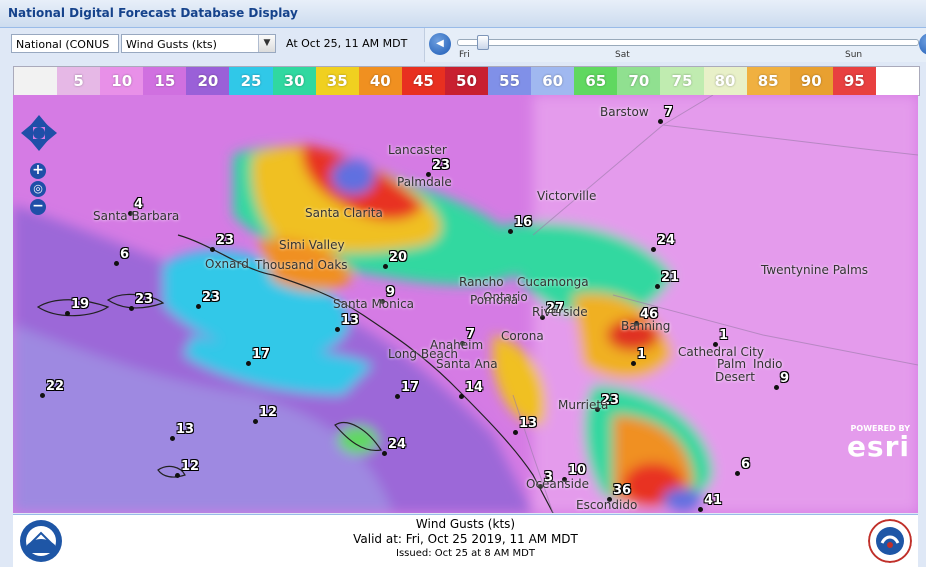 The height and width of the screenshot is (567, 926). Describe the element at coordinates (79, 81) in the screenshot. I see `legend-cell: 5` at that location.